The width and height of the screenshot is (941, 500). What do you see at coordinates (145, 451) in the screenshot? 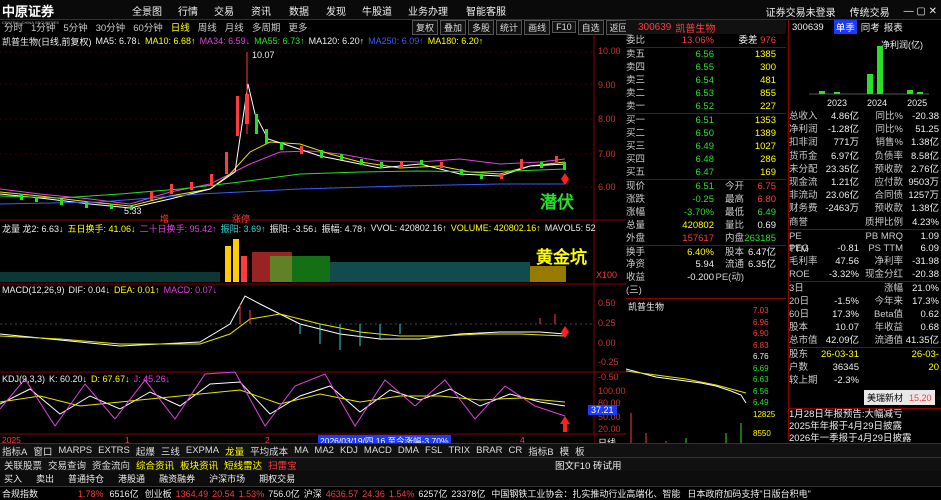
I see `tab-qibao: 起爆` at bounding box center [145, 451].